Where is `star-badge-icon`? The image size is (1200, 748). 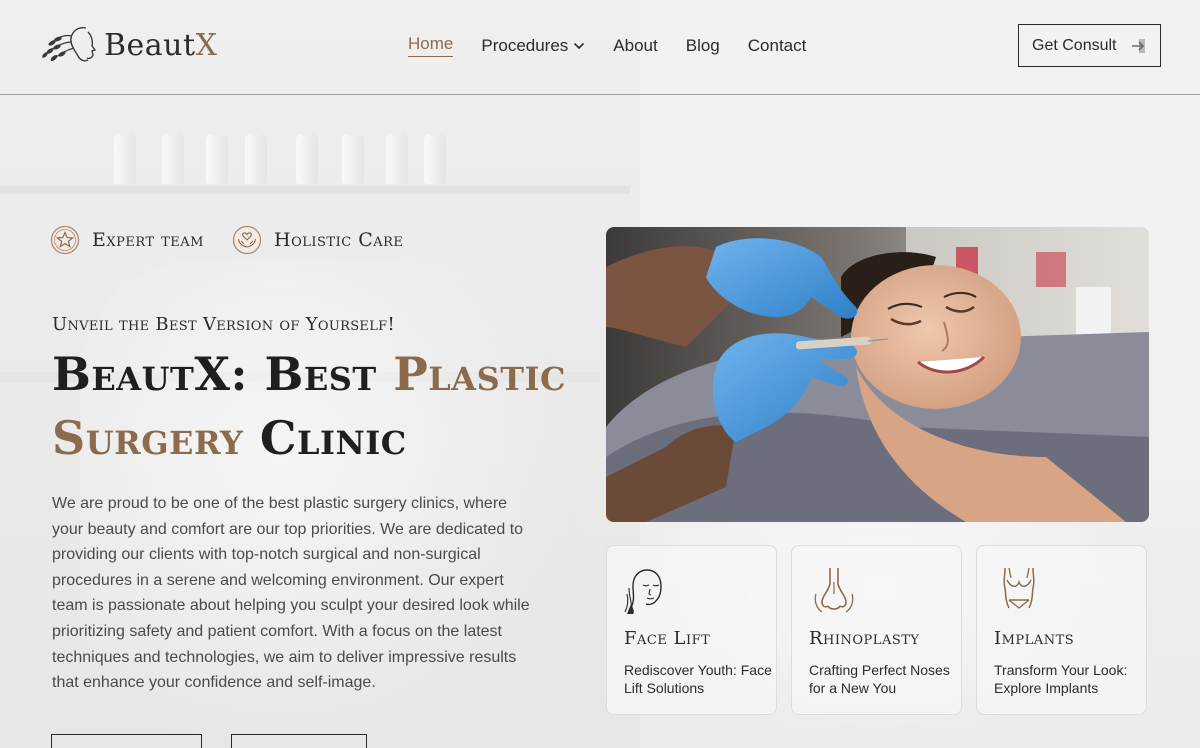 star-badge-icon is located at coordinates (65, 240).